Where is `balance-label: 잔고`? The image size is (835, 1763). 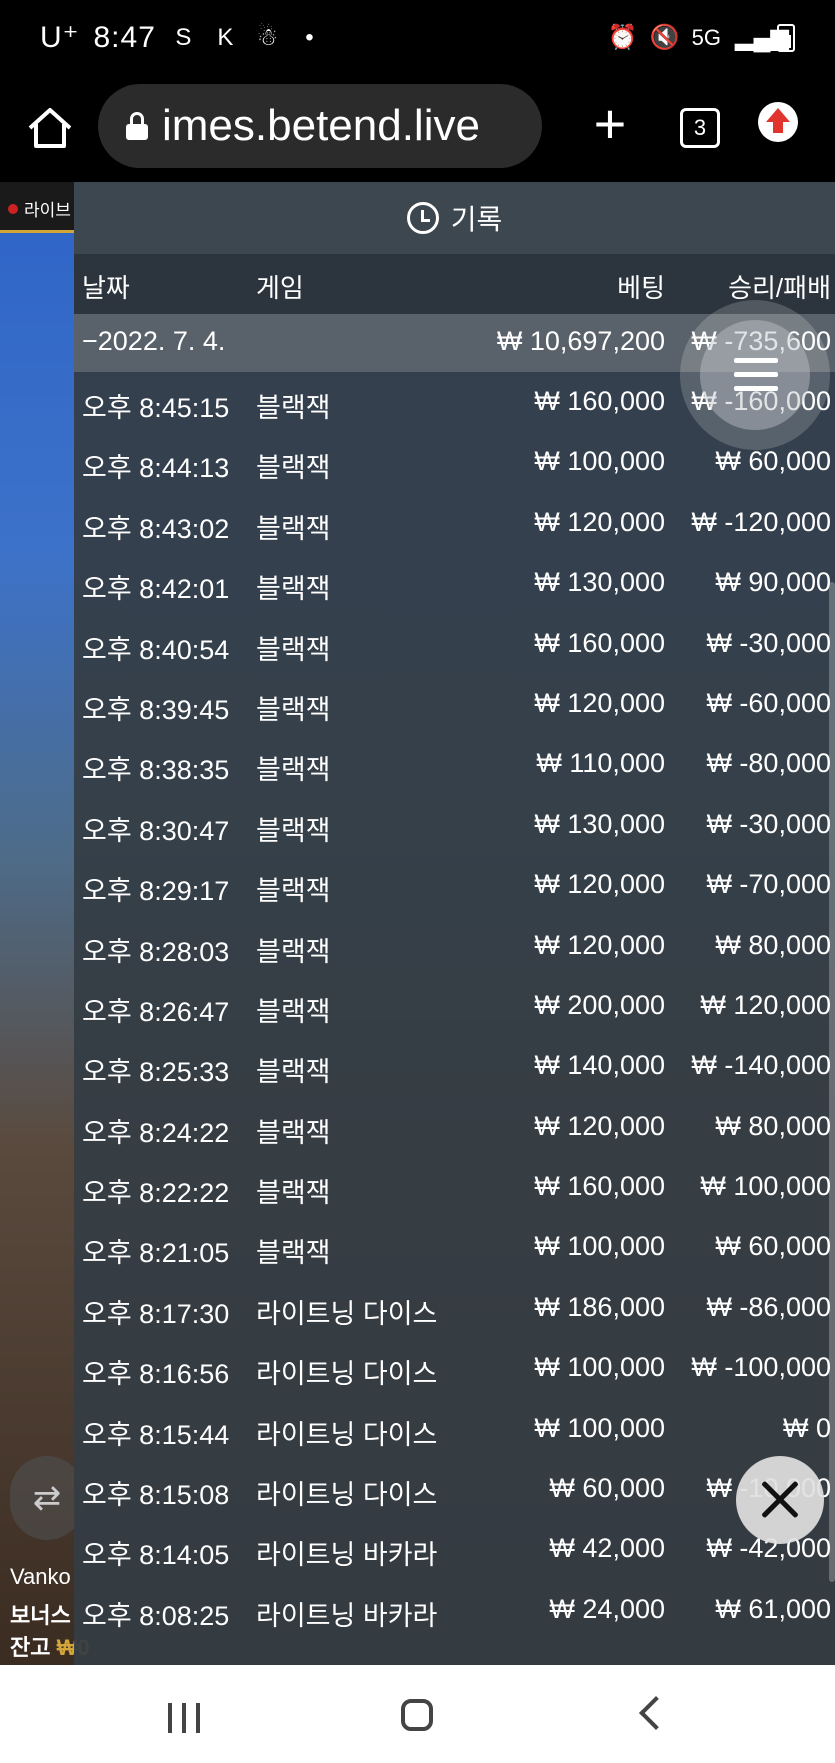 balance-label: 잔고 is located at coordinates (30, 1647).